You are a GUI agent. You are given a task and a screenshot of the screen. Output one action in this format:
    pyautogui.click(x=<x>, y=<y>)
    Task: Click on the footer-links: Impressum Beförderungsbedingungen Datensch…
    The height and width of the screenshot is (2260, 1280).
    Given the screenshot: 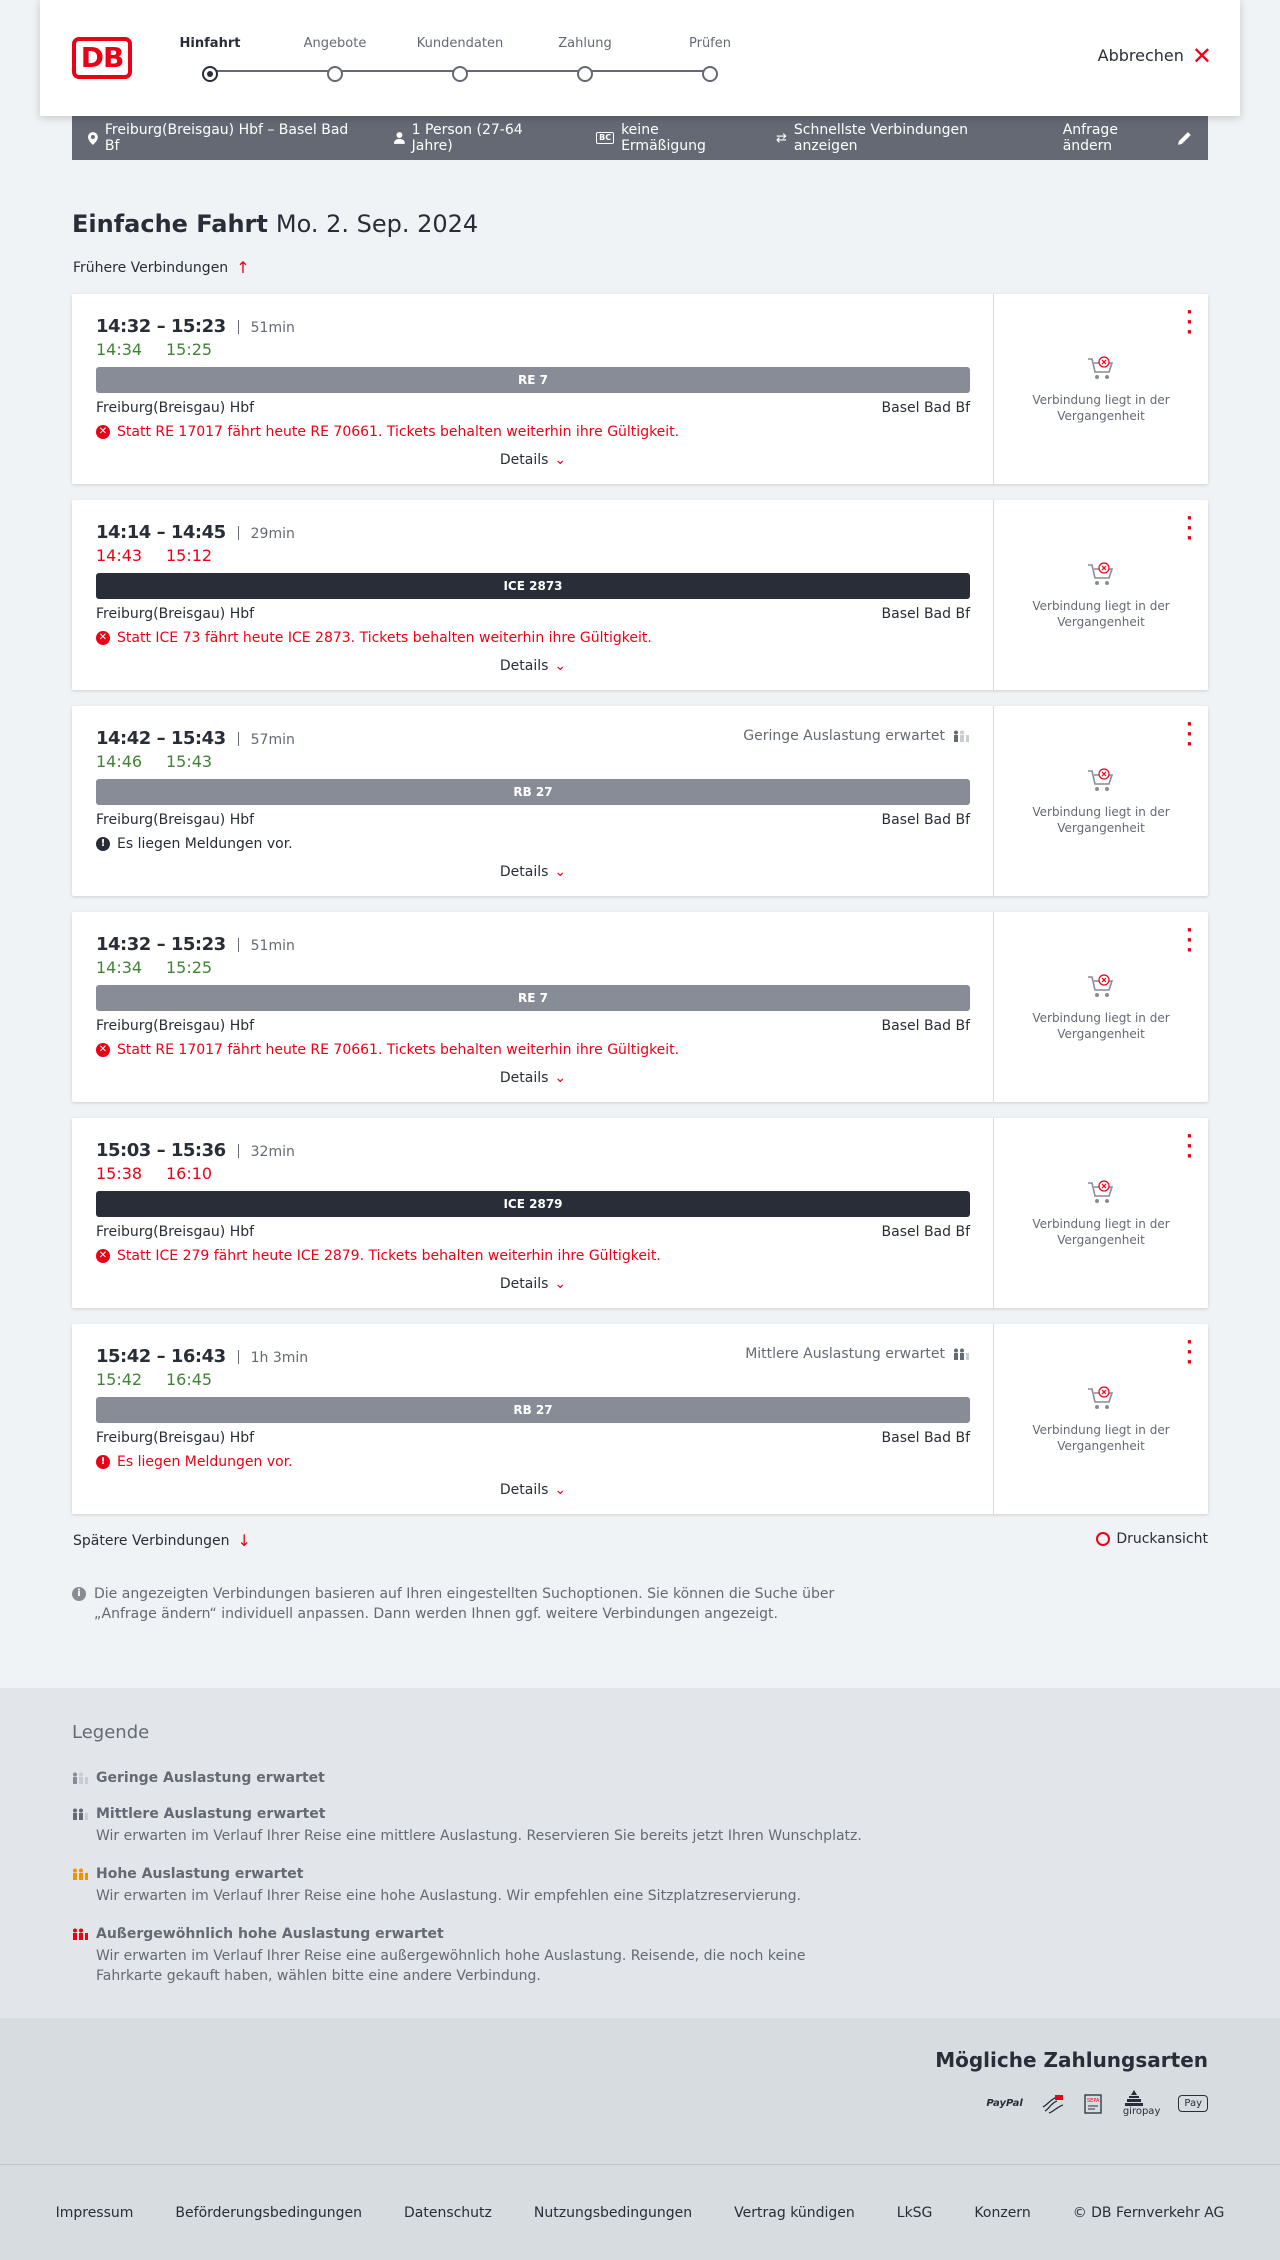 What is the action you would take?
    pyautogui.click(x=640, y=2212)
    